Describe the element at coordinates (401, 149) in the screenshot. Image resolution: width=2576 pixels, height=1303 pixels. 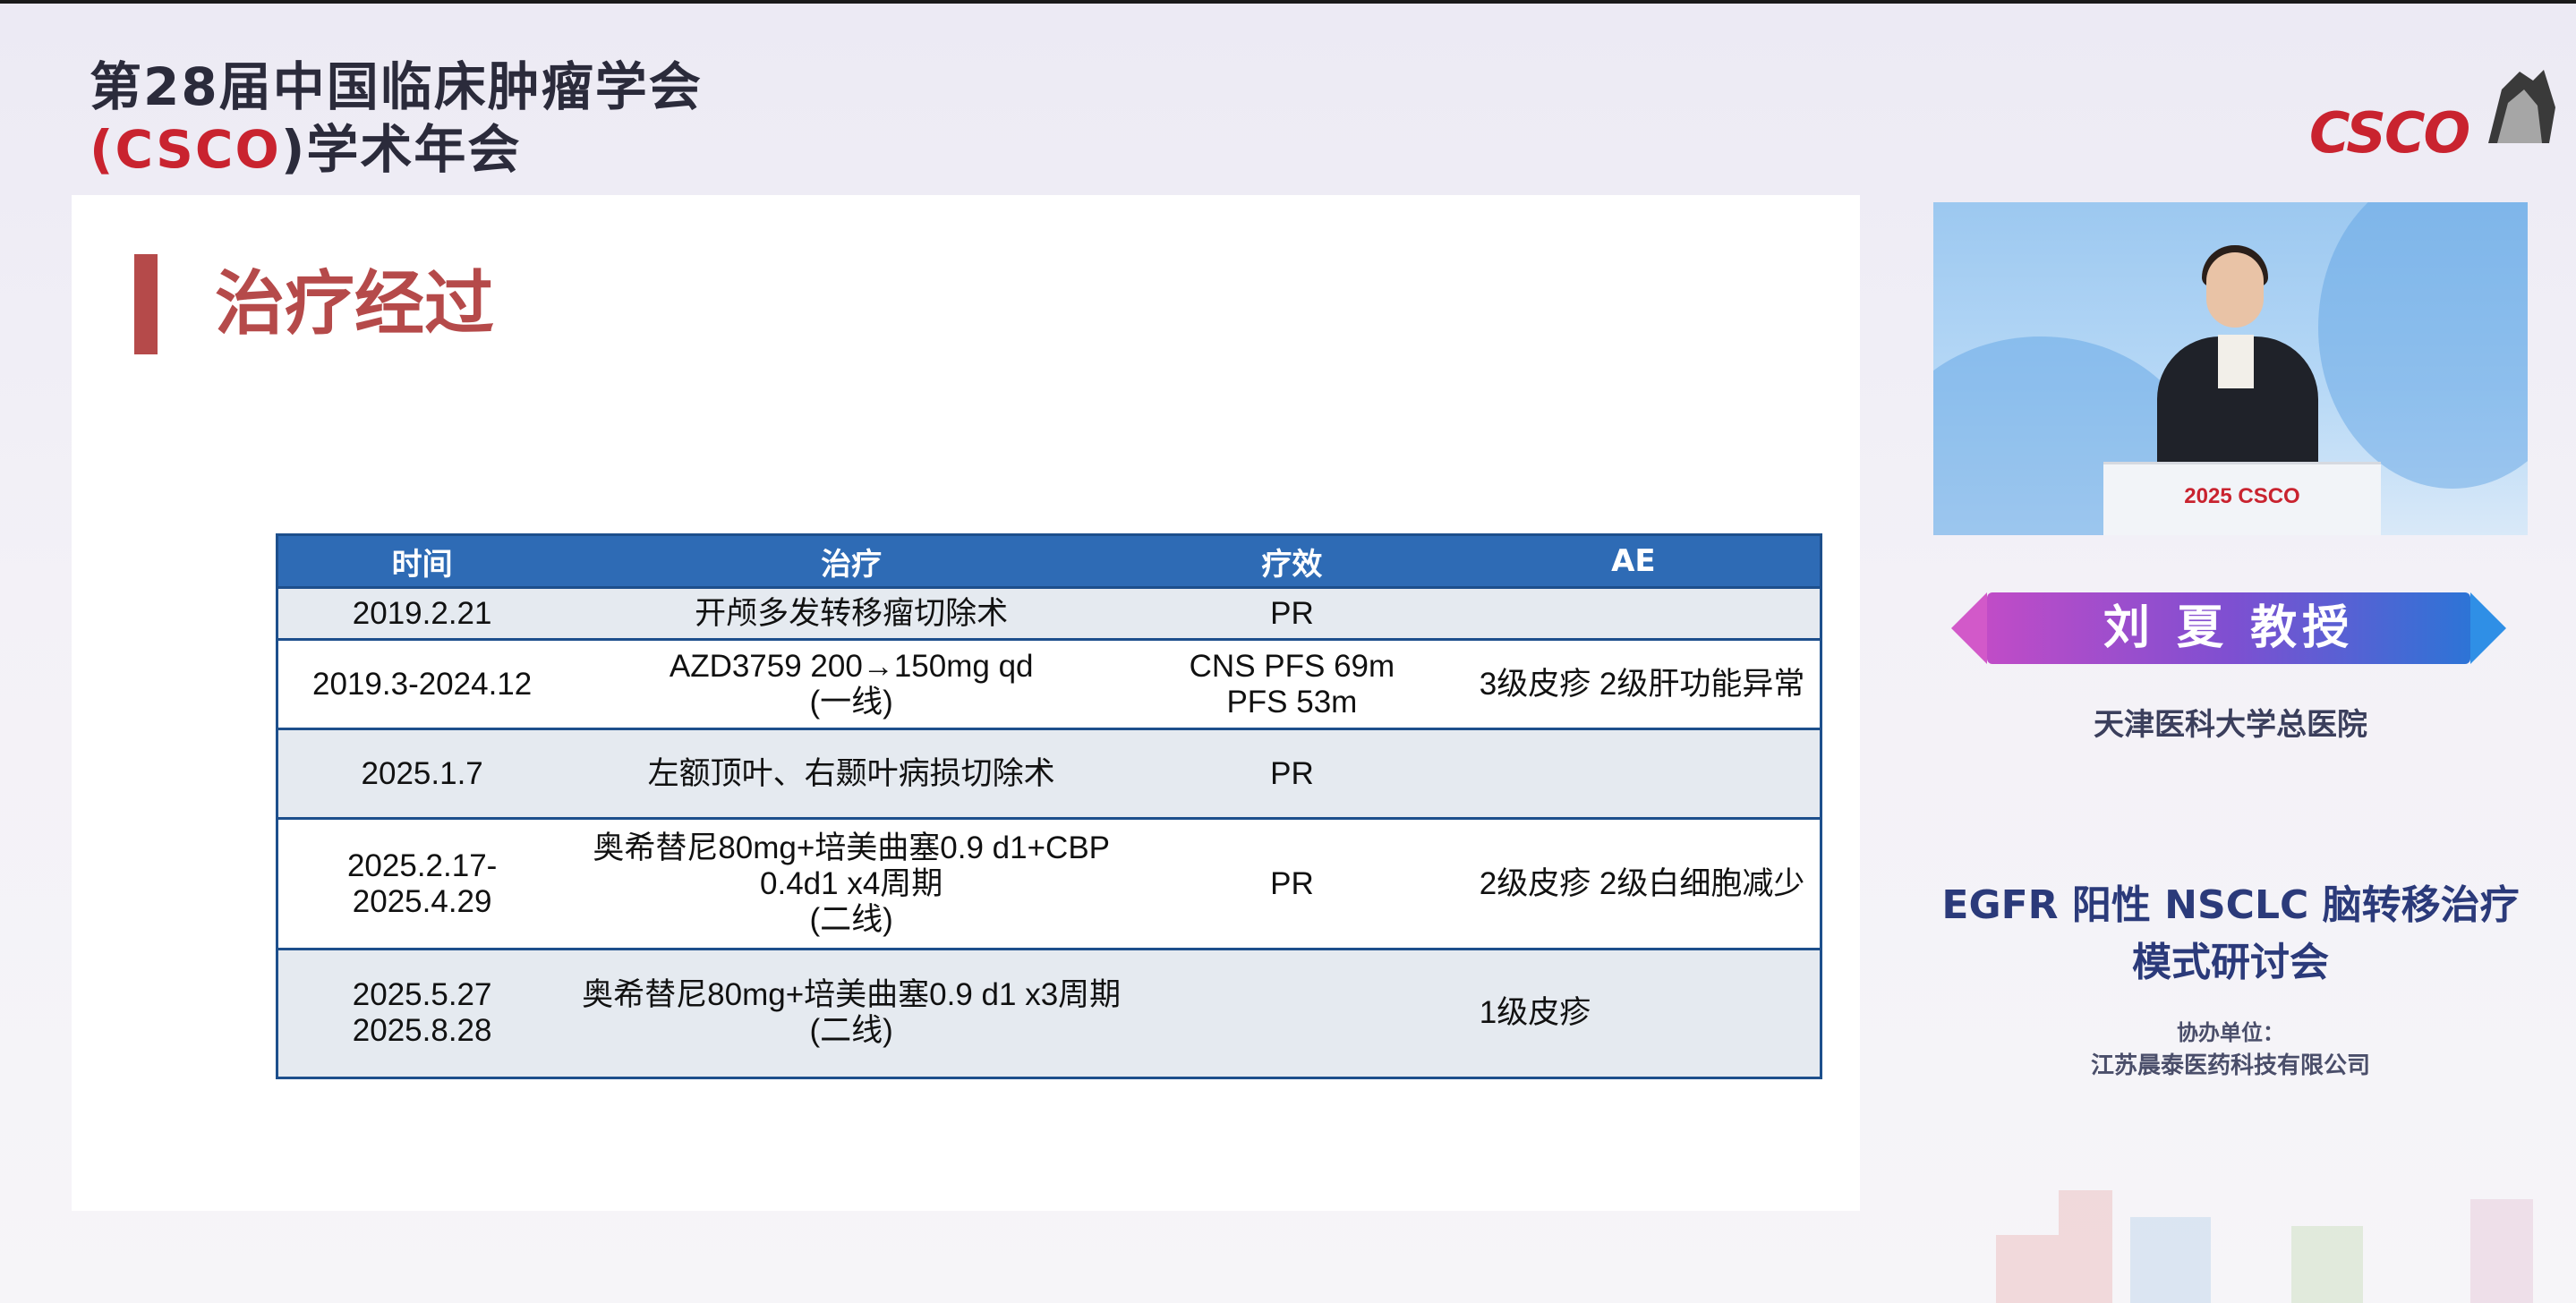
I see `conference-title-rest: )学术年会` at that location.